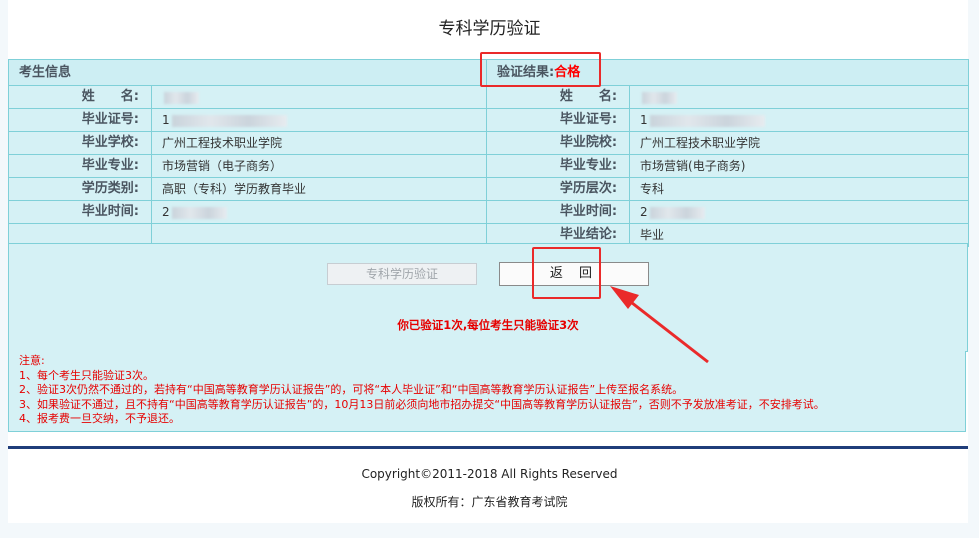  Describe the element at coordinates (558, 120) in the screenshot. I see `right-field-label: 毕业证号:` at that location.